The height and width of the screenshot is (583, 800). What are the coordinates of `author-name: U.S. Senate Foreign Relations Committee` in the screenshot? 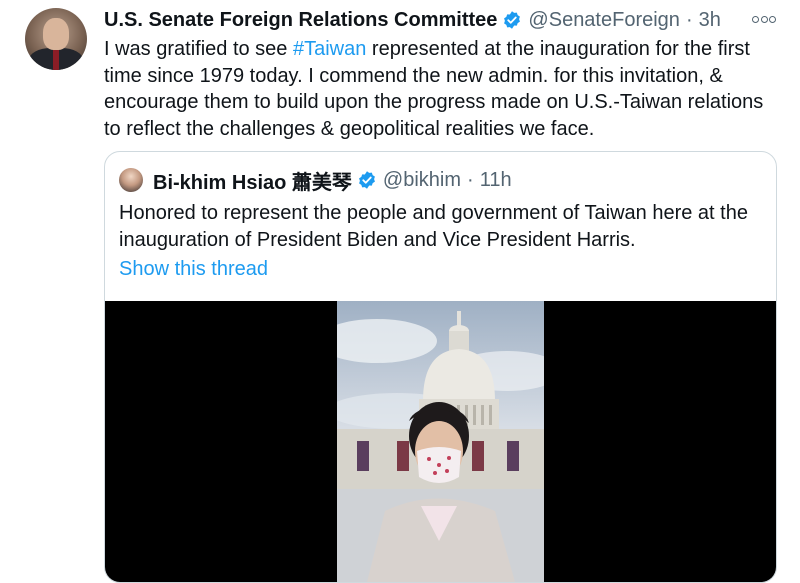 It's located at (300, 20).